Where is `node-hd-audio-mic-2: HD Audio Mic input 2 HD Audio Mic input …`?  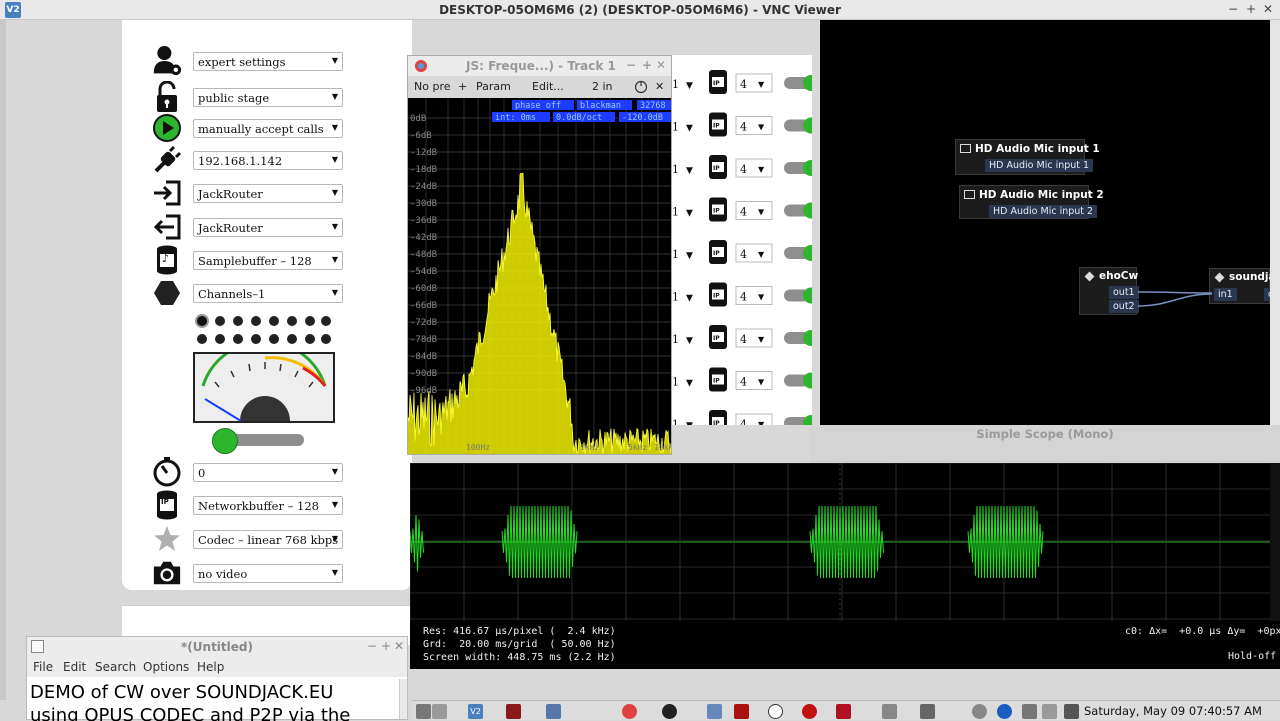
node-hd-audio-mic-2: HD Audio Mic input 2 HD Audio Mic input … is located at coordinates (1031, 202).